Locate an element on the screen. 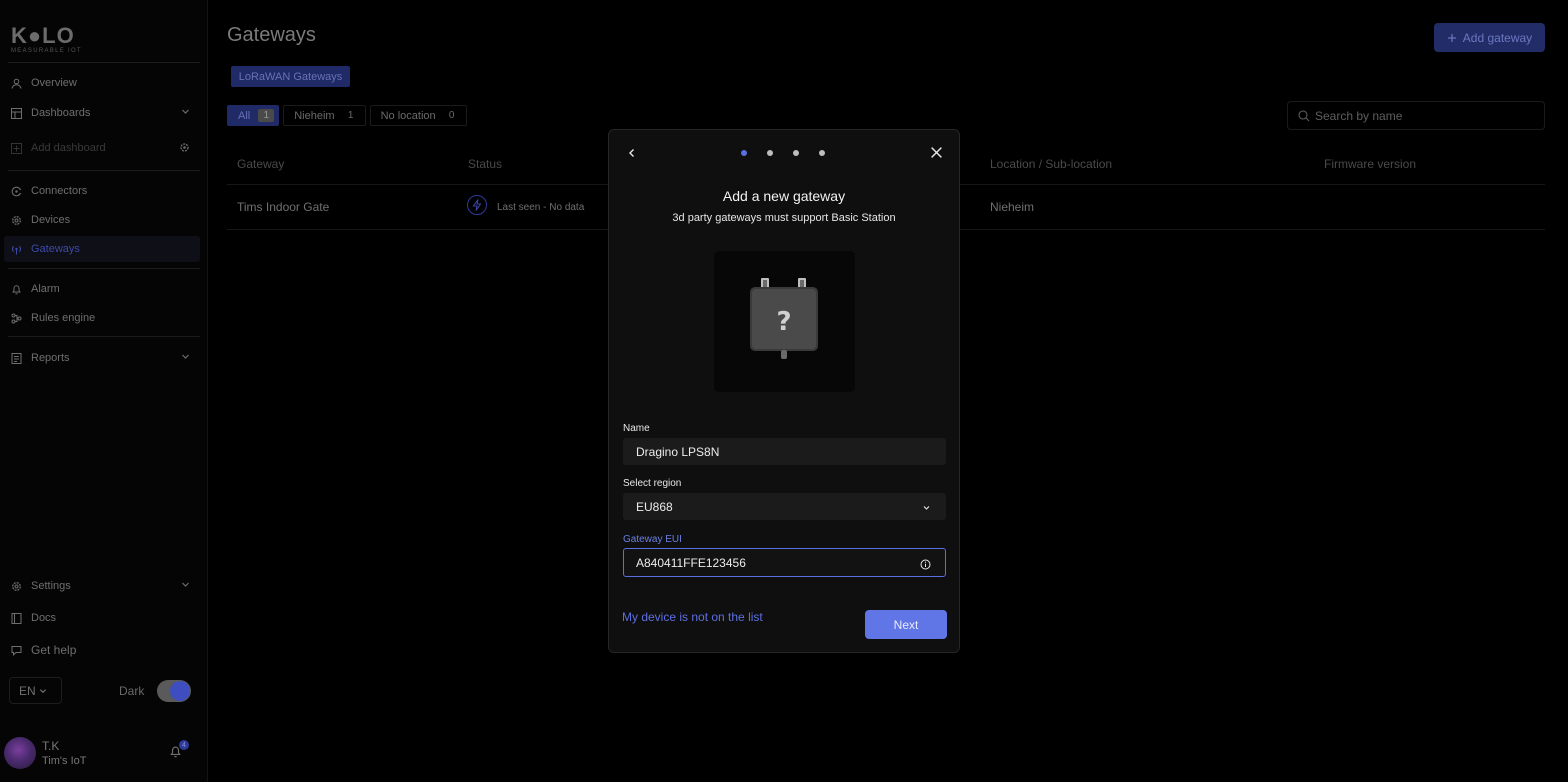  language-value: EN is located at coordinates (27, 690).